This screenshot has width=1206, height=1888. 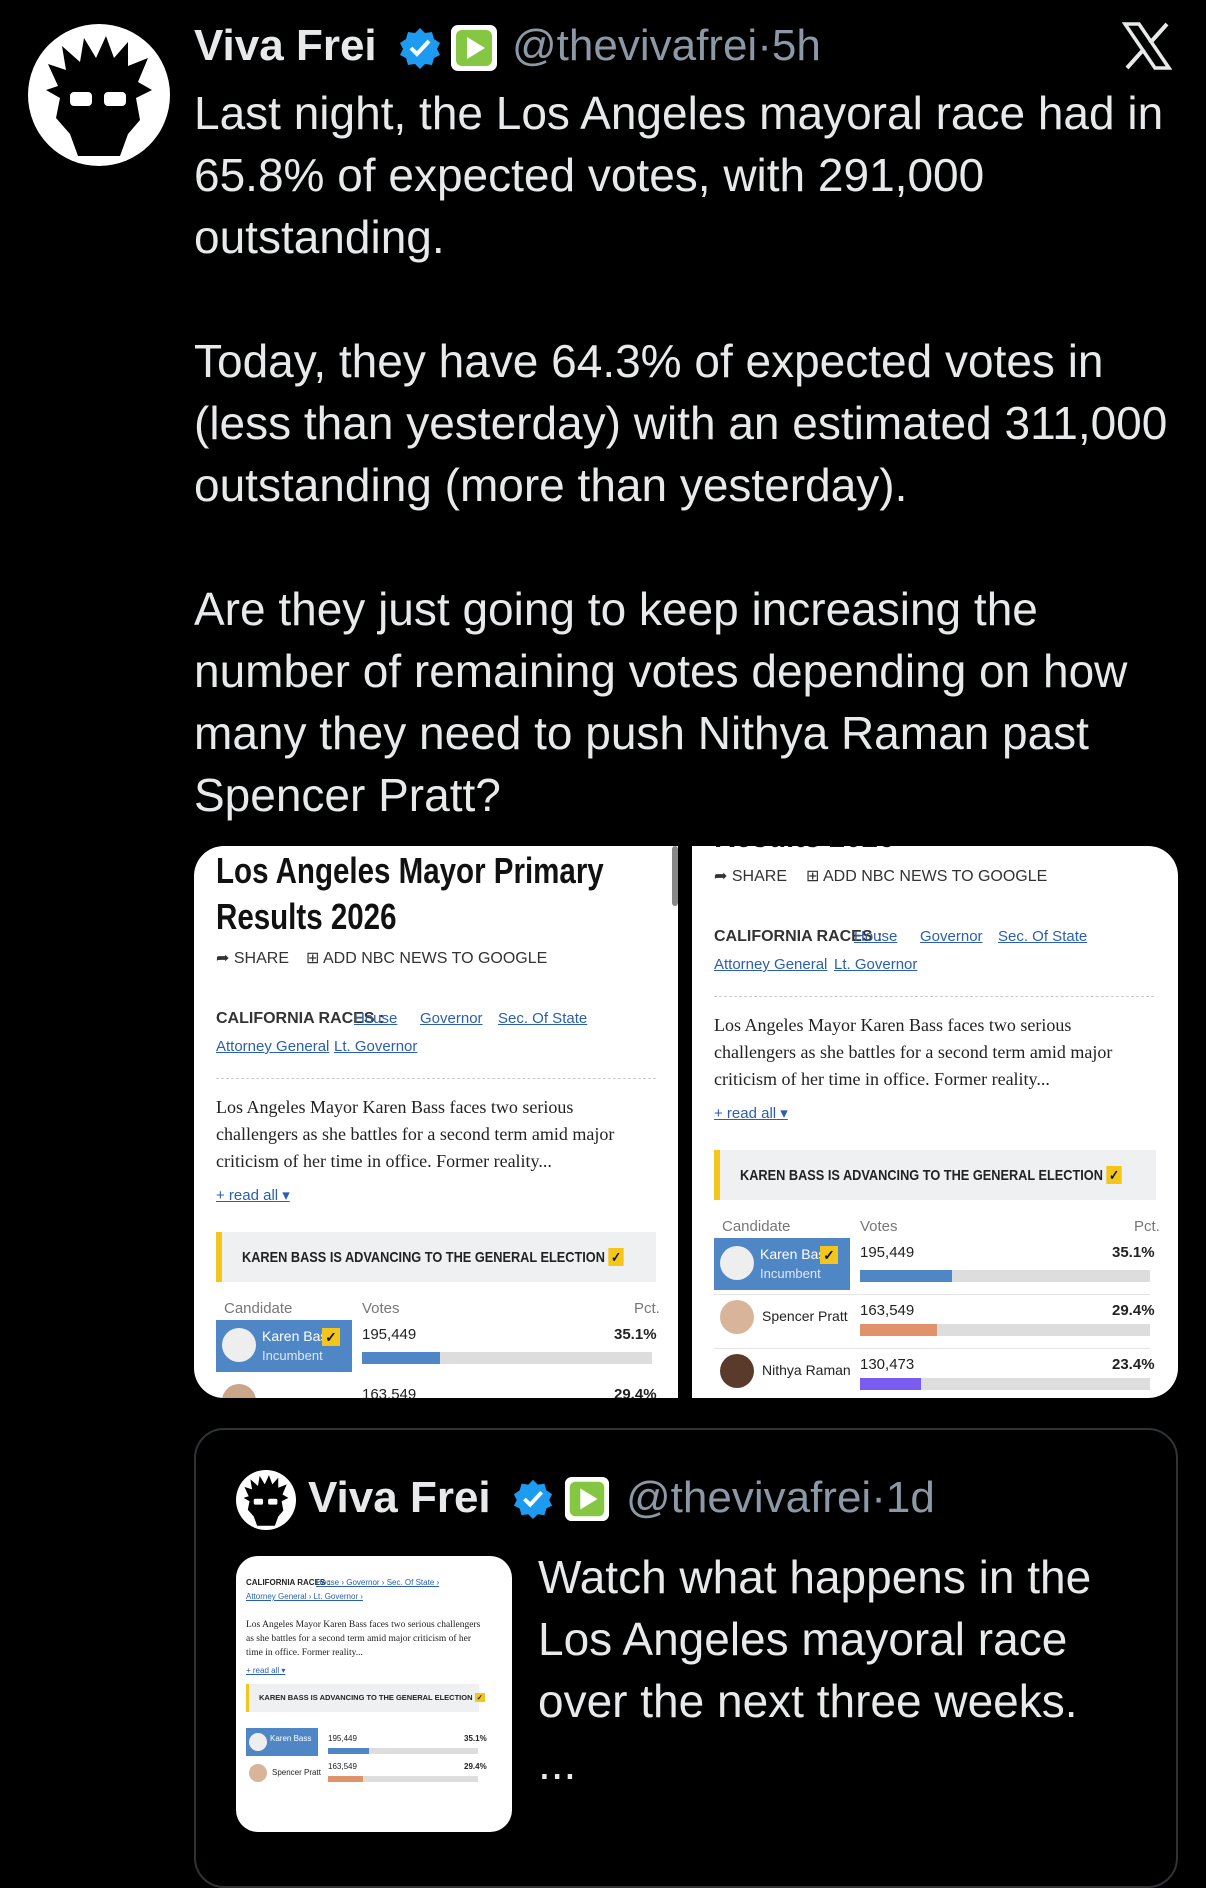 I want to click on row-divider, so click(x=932, y=1294).